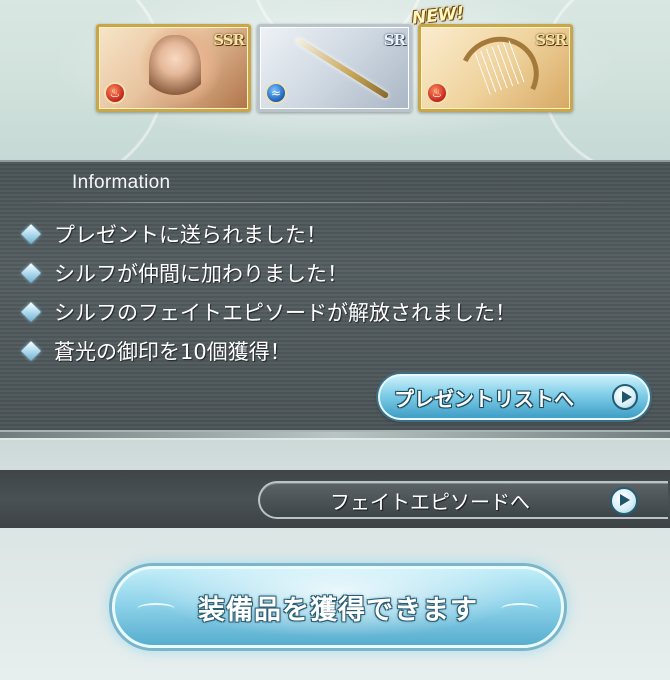 The image size is (670, 680). I want to click on fate-episode-label: フェイトエピソードへ, so click(430, 501).